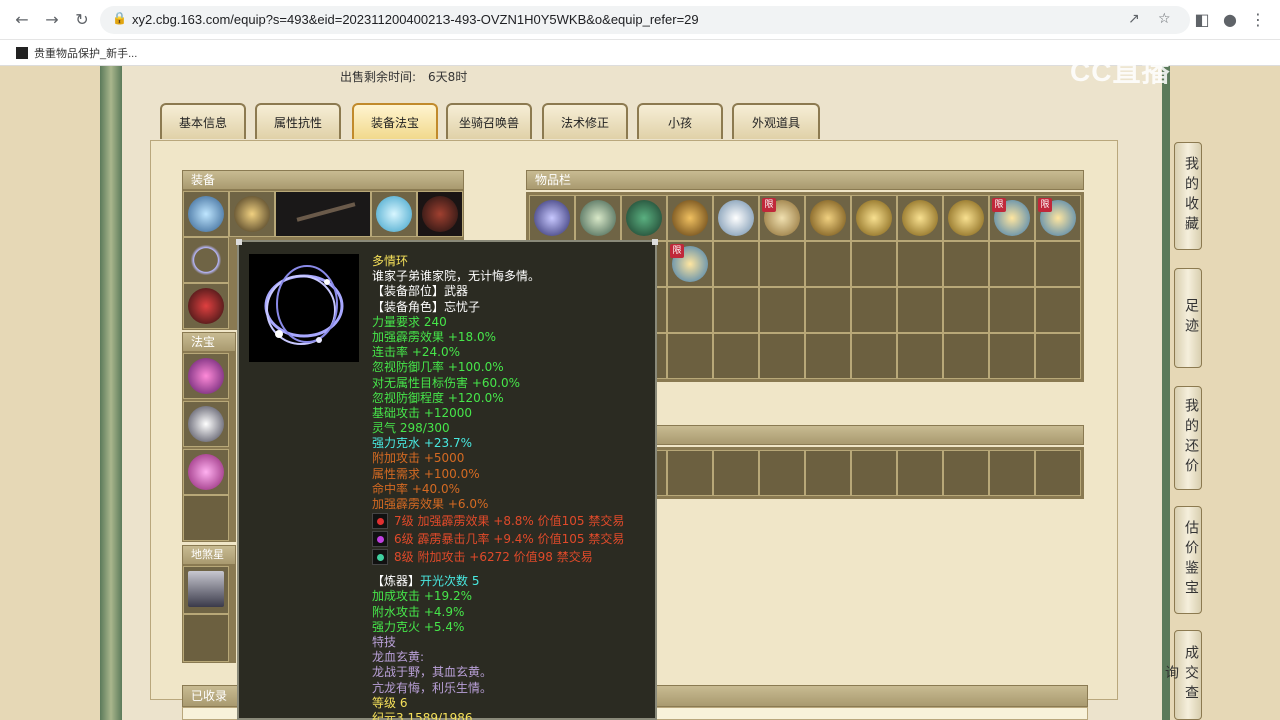 This screenshot has width=1280, height=720. Describe the element at coordinates (1258, 20) in the screenshot. I see `menu-icon: ⋮` at that location.